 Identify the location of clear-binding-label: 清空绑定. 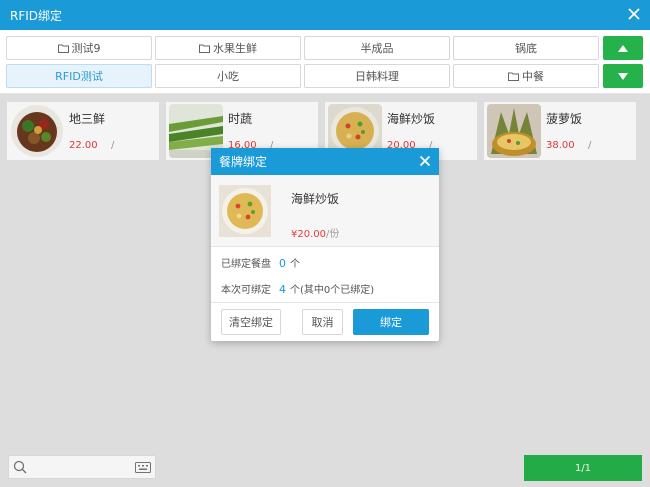
(251, 322).